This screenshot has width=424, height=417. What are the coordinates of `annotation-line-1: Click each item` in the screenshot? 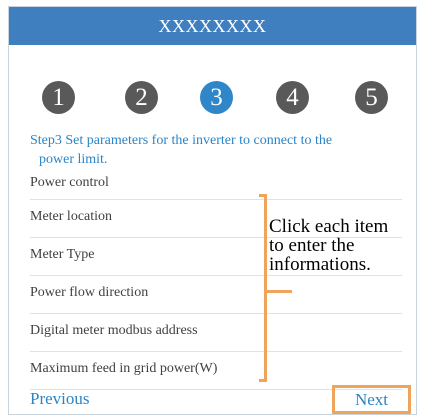 It's located at (329, 226).